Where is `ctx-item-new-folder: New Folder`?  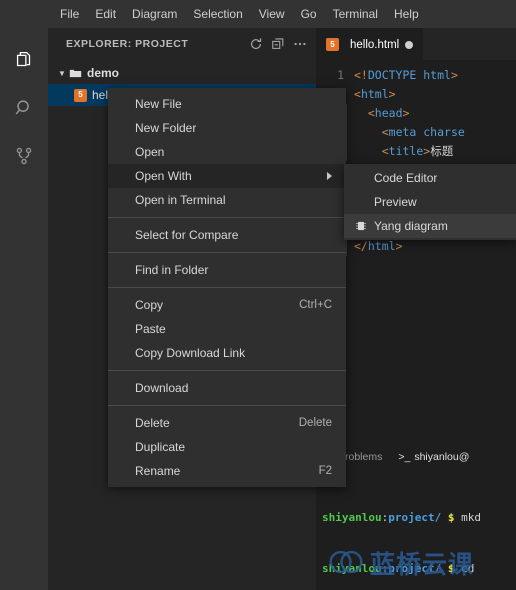 ctx-item-new-folder: New Folder is located at coordinates (227, 128).